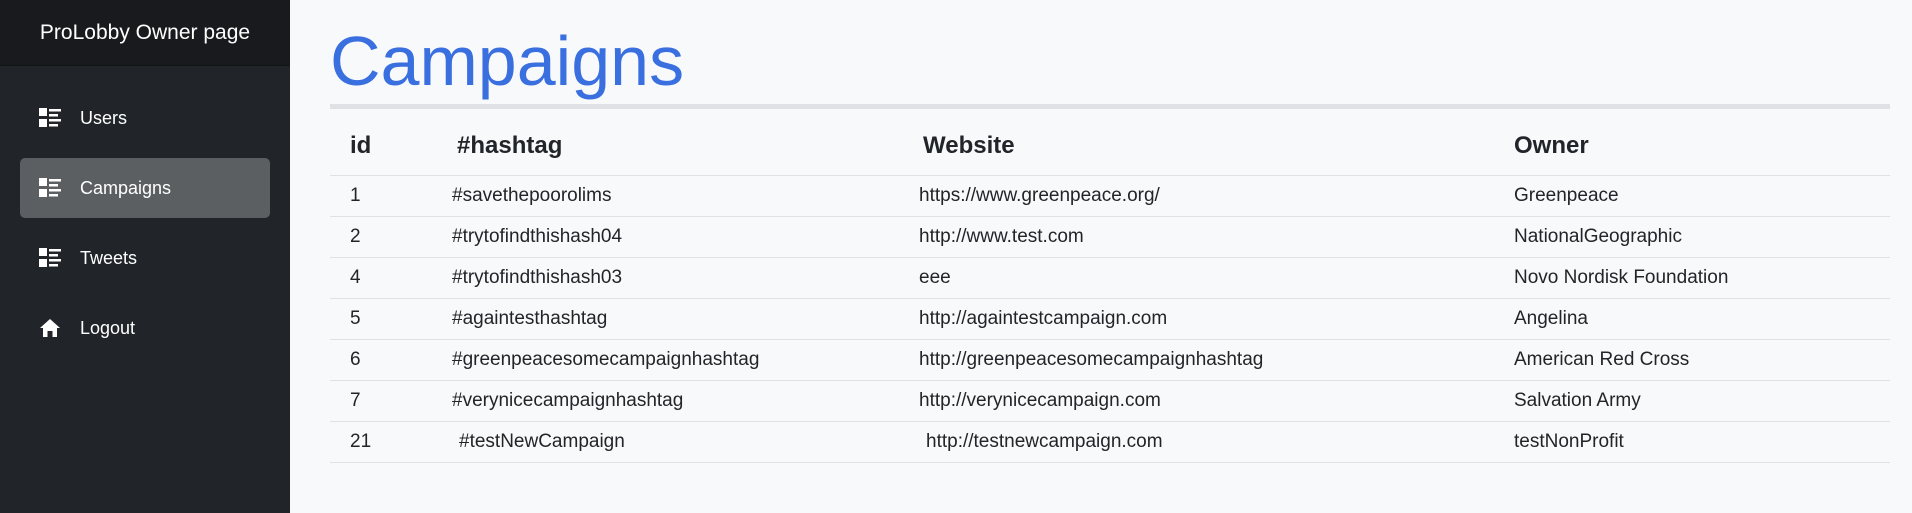 This screenshot has width=1912, height=513. I want to click on sidebar-item-tweets: Tweets, so click(145, 258).